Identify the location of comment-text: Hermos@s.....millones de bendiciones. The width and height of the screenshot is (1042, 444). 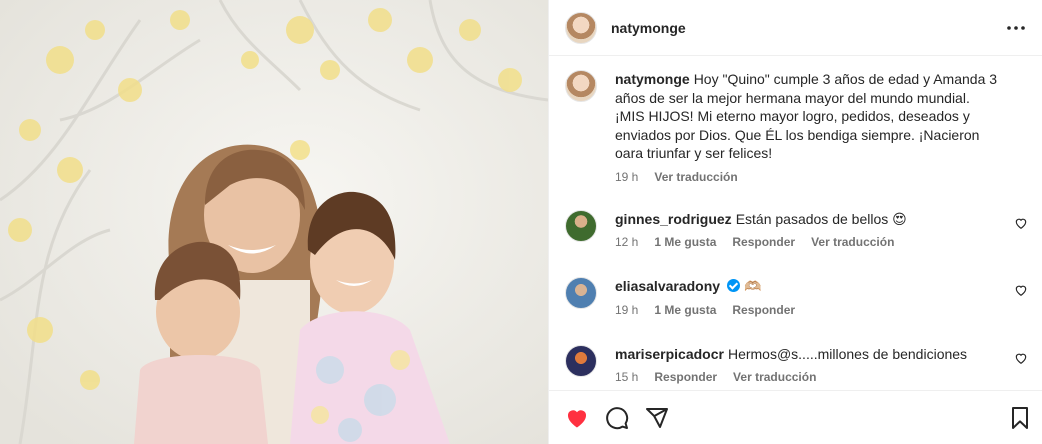
(847, 353).